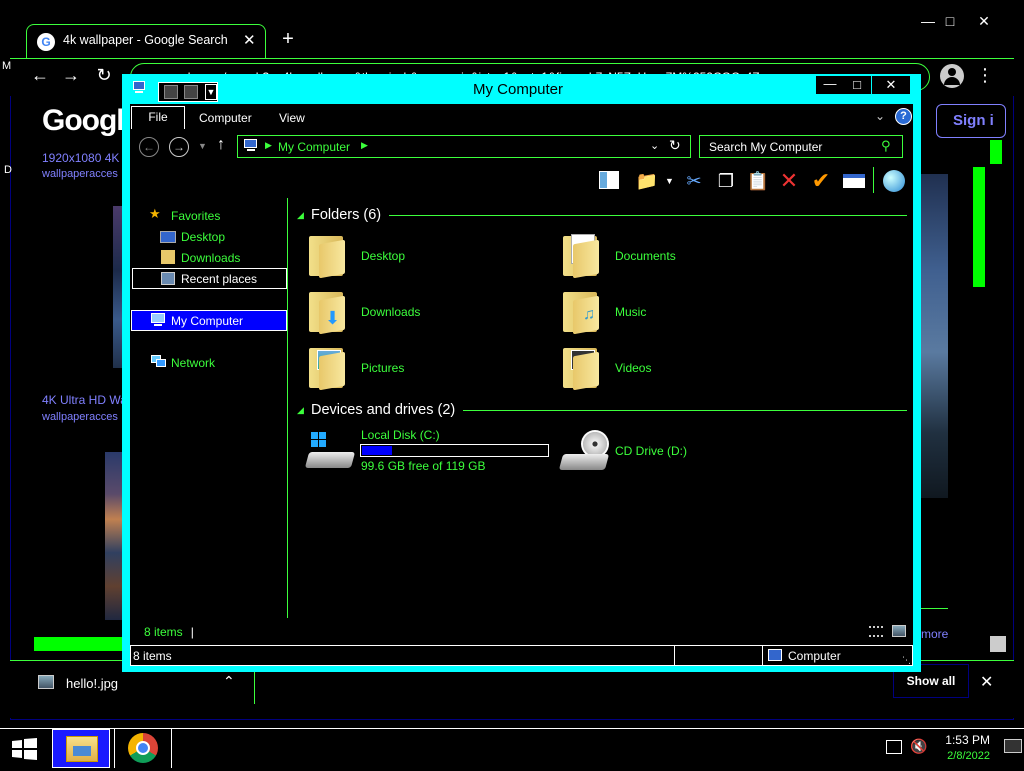 The height and width of the screenshot is (771, 1024). I want to click on cd-drive-icon, so click(584, 452).